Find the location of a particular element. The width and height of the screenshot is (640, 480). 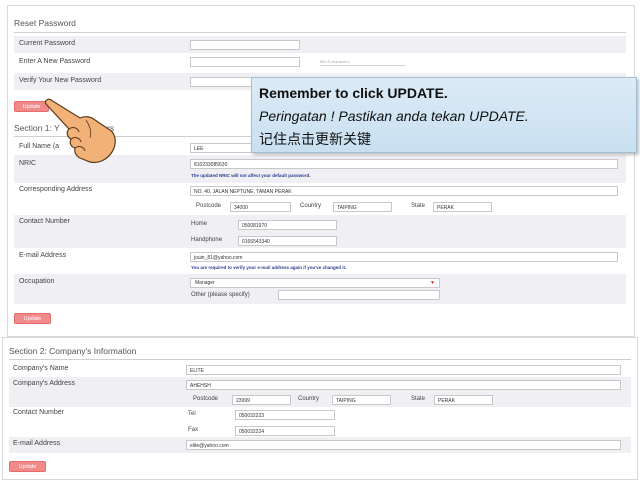

current-password-input is located at coordinates (245, 45).